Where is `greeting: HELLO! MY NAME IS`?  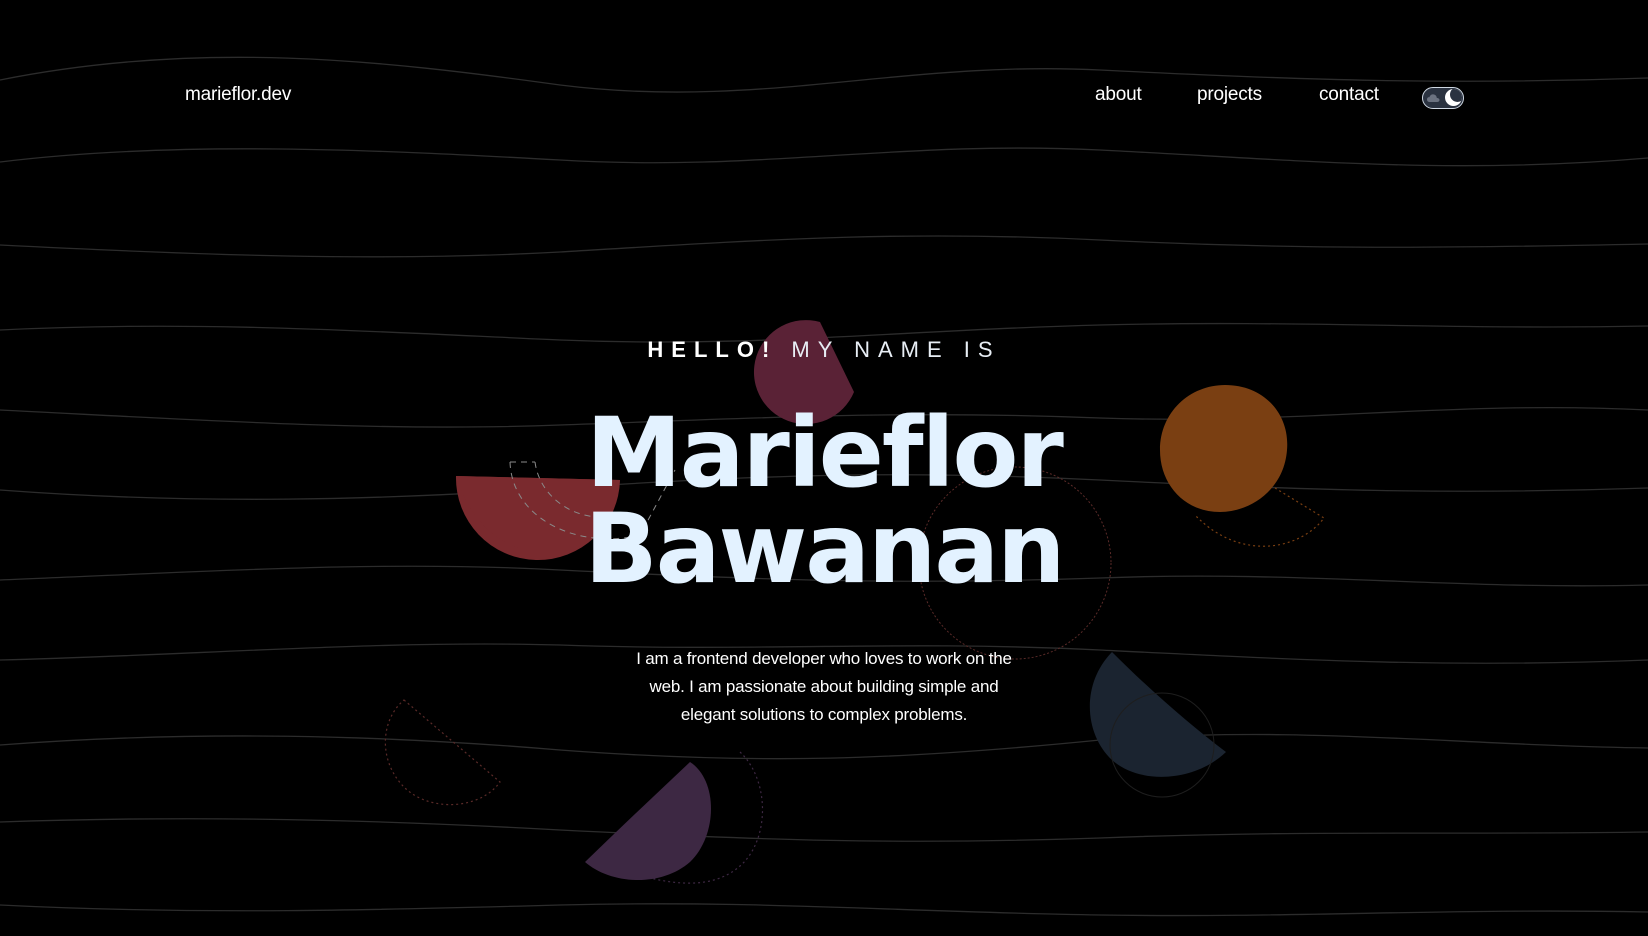
greeting: HELLO! MY NAME IS is located at coordinates (824, 350).